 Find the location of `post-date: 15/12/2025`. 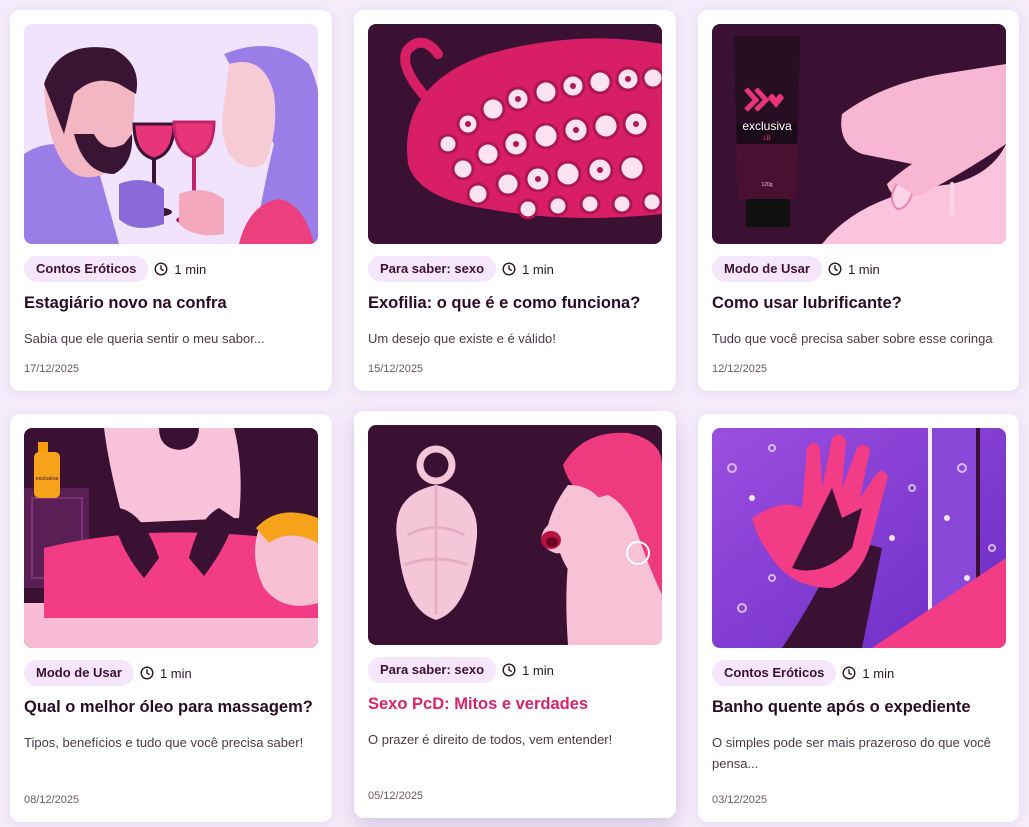

post-date: 15/12/2025 is located at coordinates (396, 369).